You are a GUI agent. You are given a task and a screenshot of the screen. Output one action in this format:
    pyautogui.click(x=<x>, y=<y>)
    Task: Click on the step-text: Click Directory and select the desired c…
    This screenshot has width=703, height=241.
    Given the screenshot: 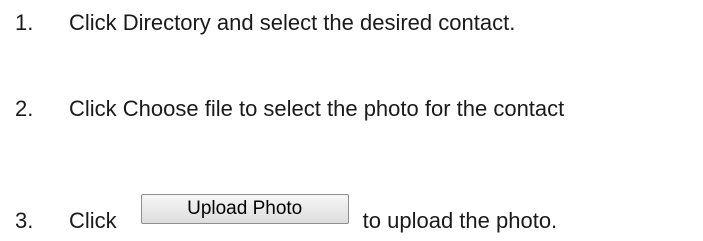 What is the action you would take?
    pyautogui.click(x=292, y=22)
    